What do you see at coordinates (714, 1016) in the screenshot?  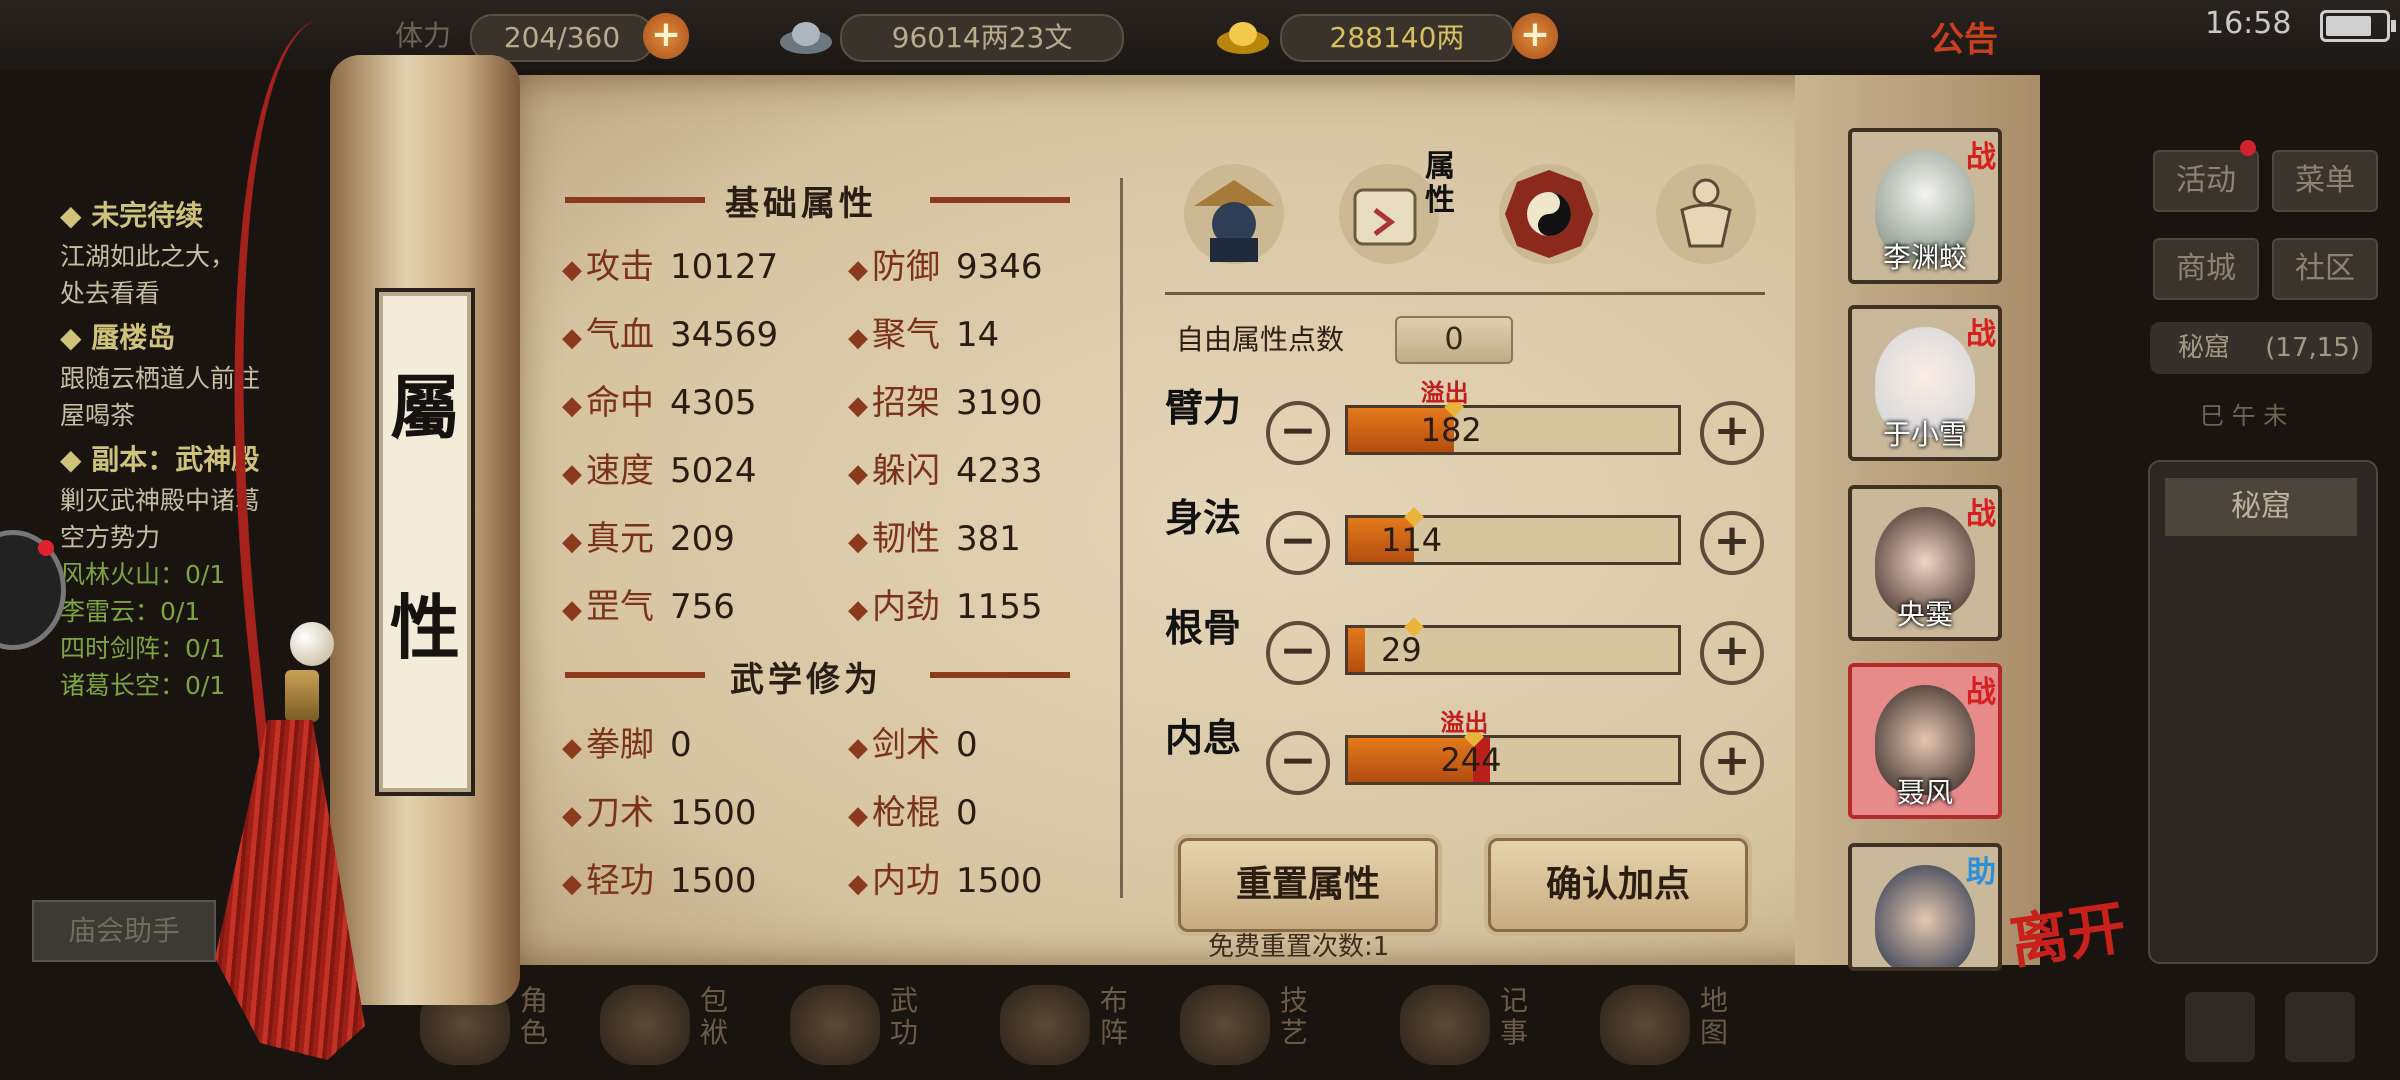 I see `nav-label: 包袱` at bounding box center [714, 1016].